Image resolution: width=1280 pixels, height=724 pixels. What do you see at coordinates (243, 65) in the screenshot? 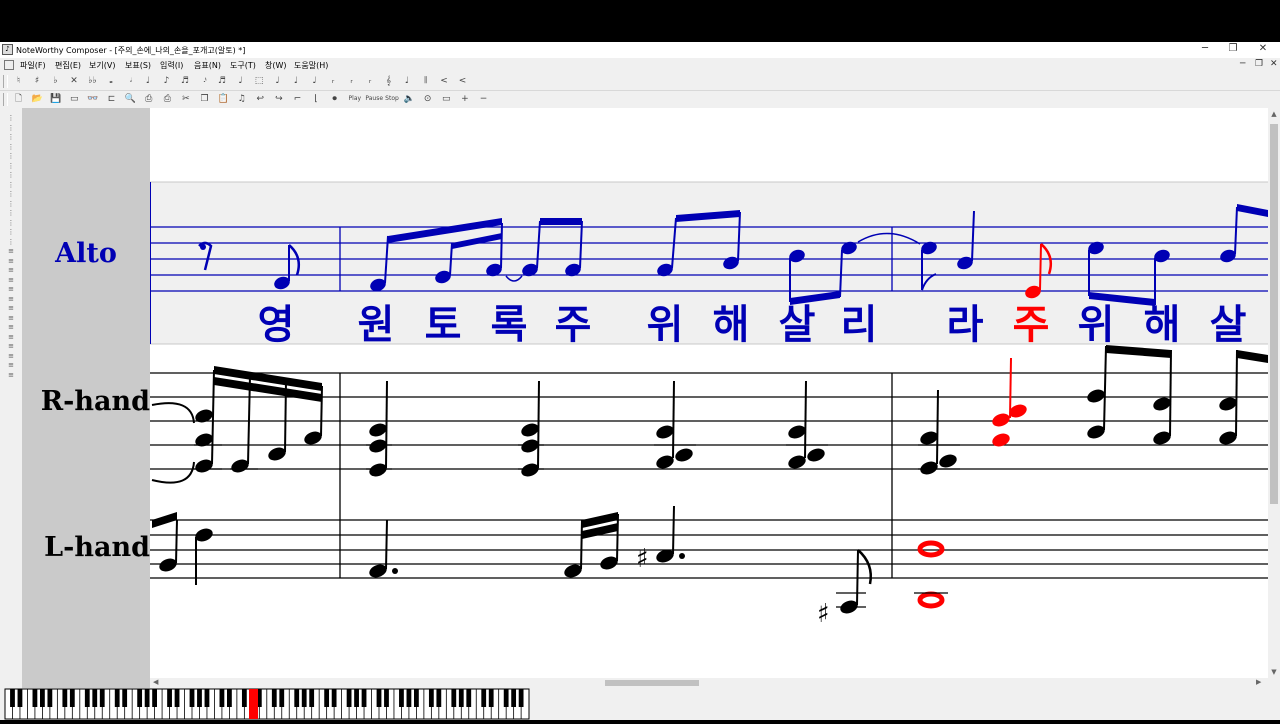
I see `menu-tools: 도구(T)` at bounding box center [243, 65].